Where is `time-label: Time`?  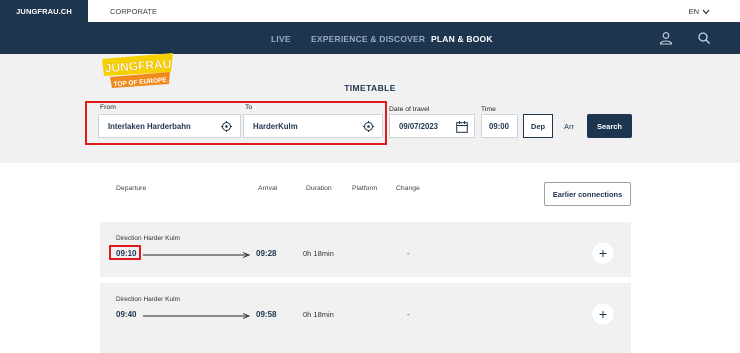
time-label: Time is located at coordinates (488, 109).